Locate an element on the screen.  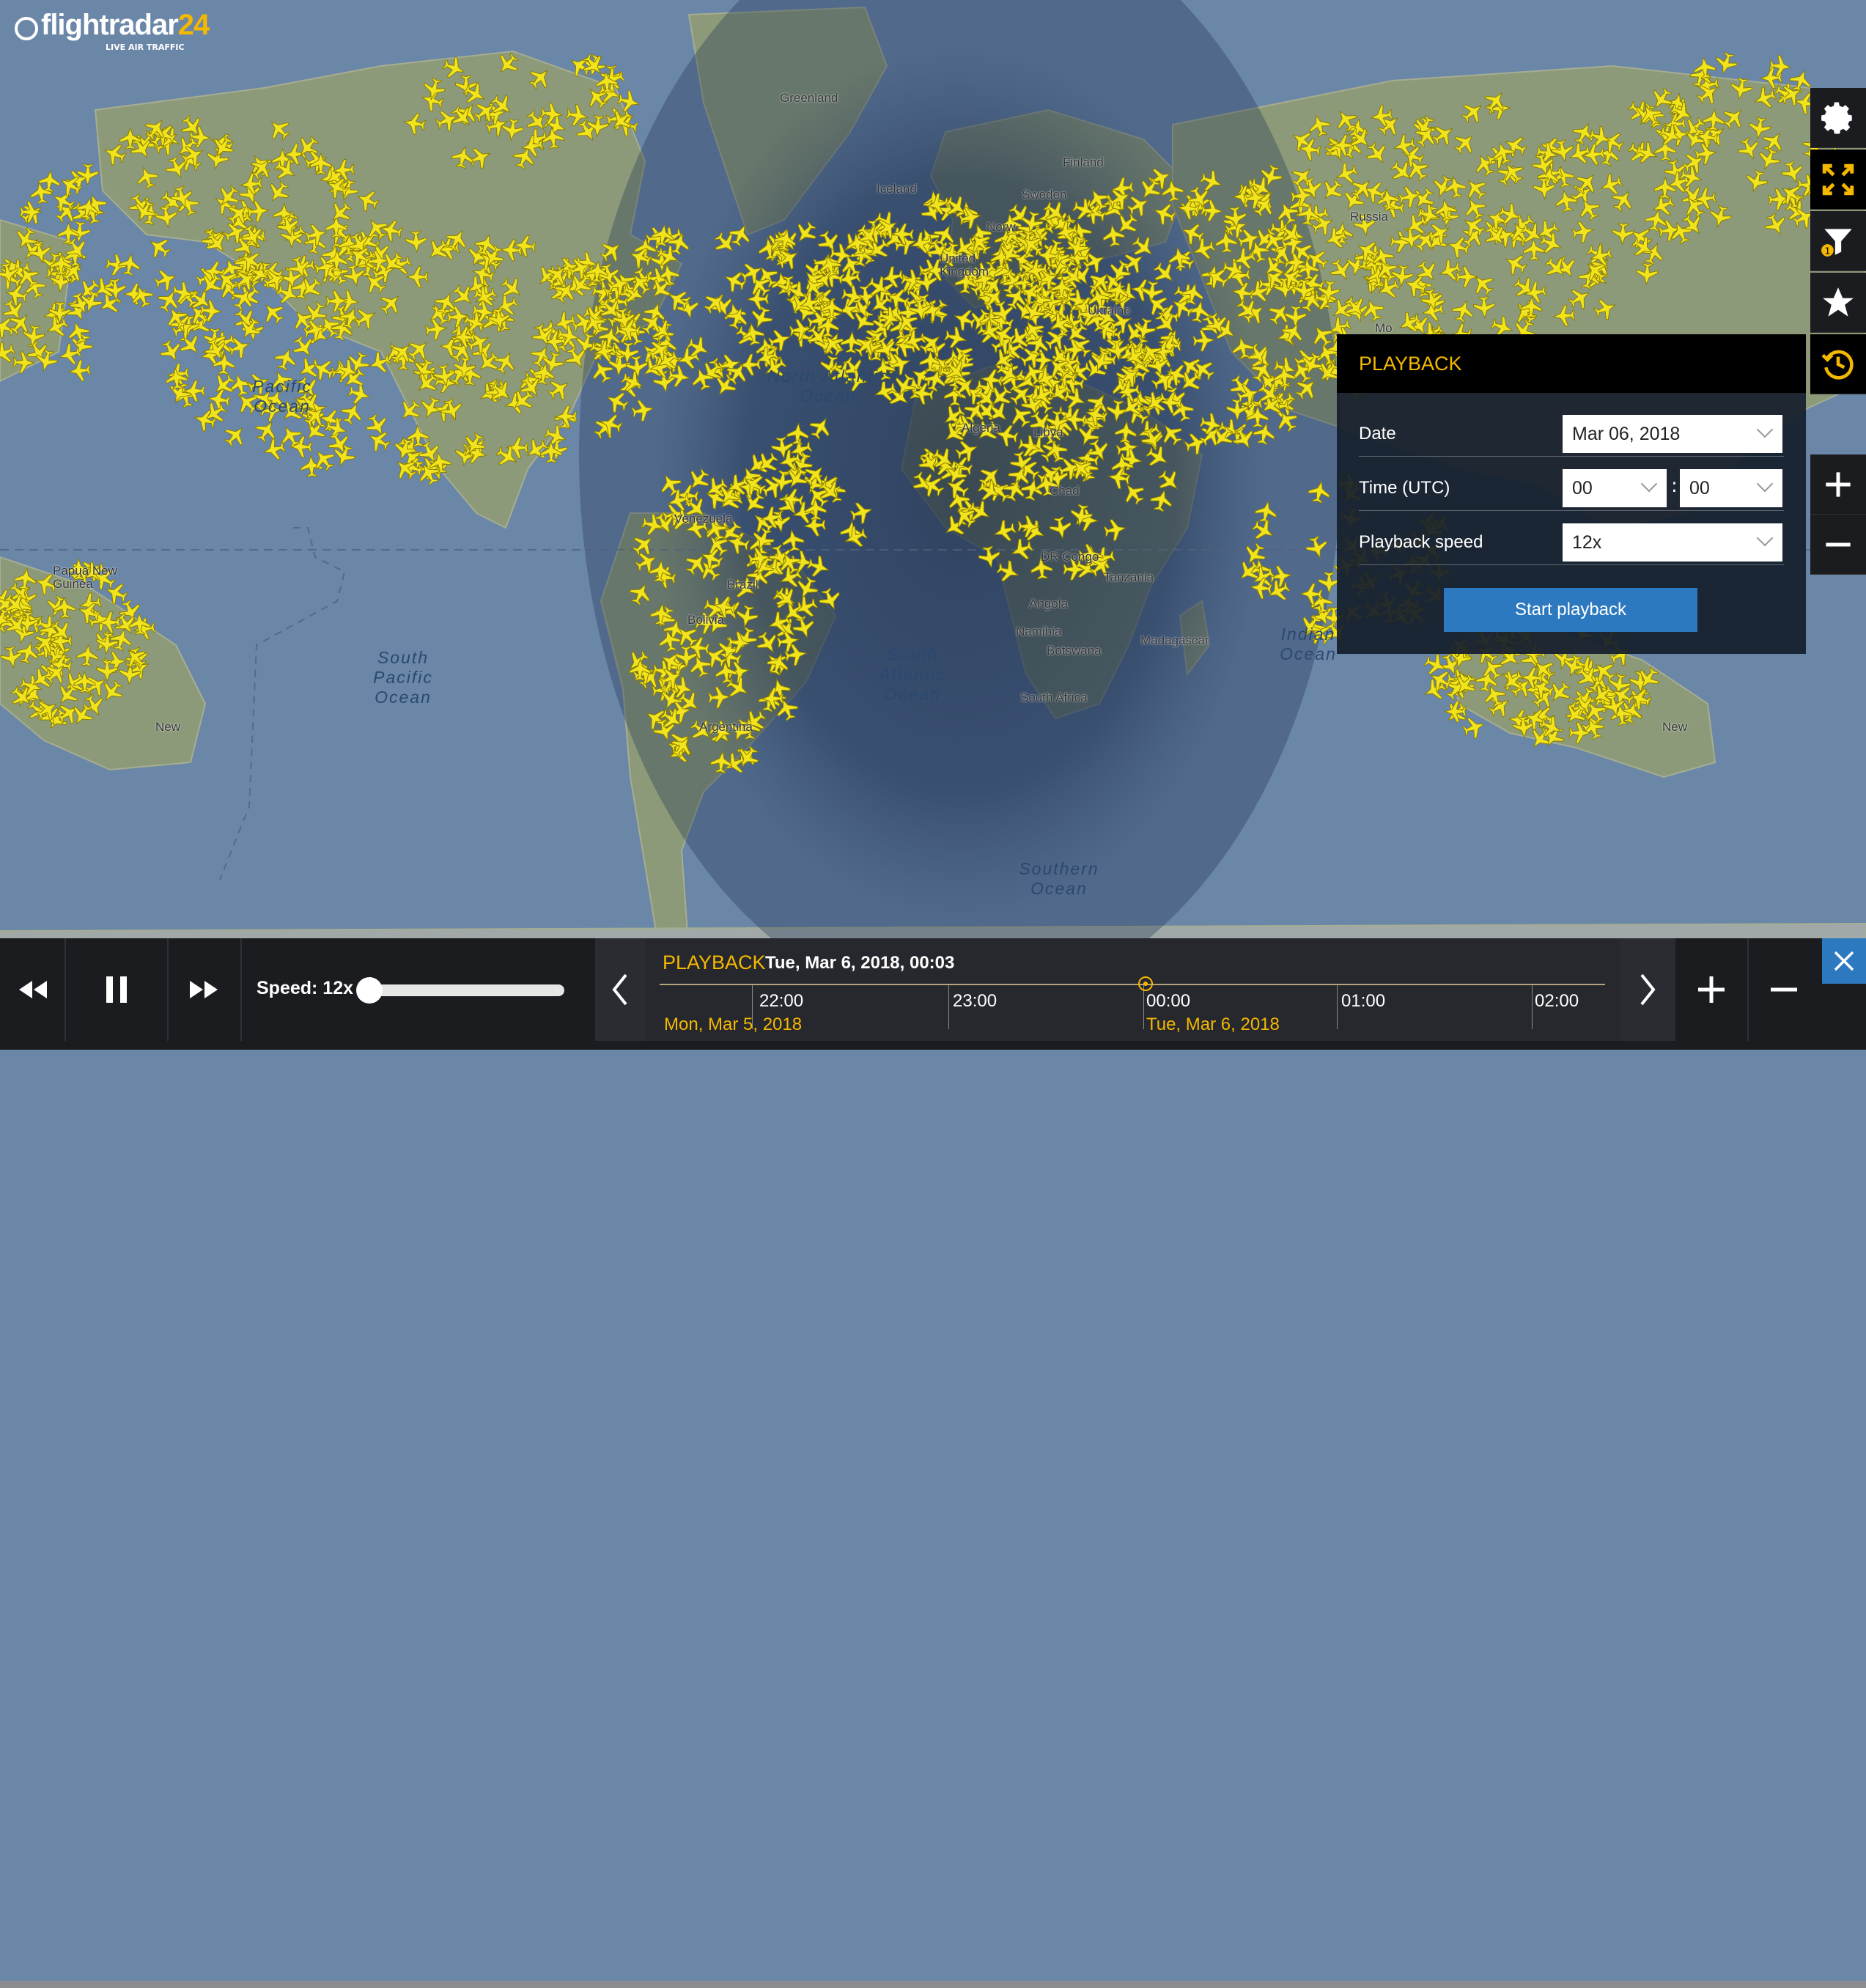
timeline-tick-label: 23:00 is located at coordinates (975, 1001).